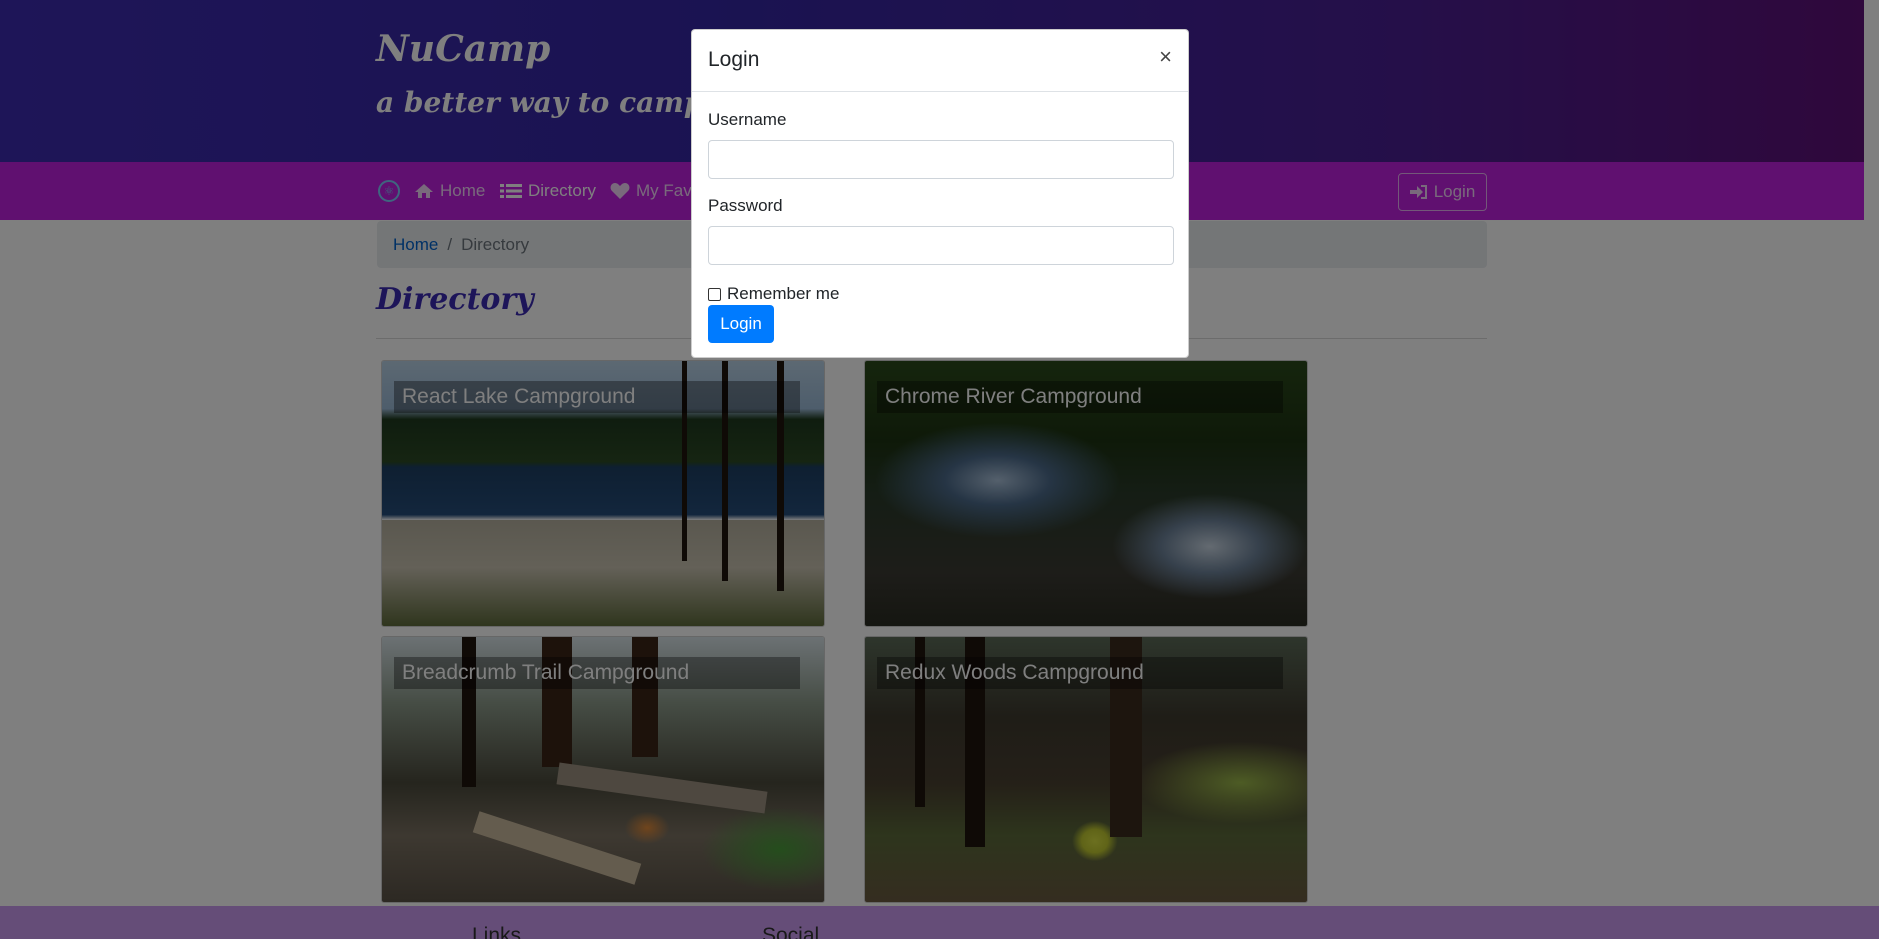  Describe the element at coordinates (747, 119) in the screenshot. I see `username-label: Username` at that location.